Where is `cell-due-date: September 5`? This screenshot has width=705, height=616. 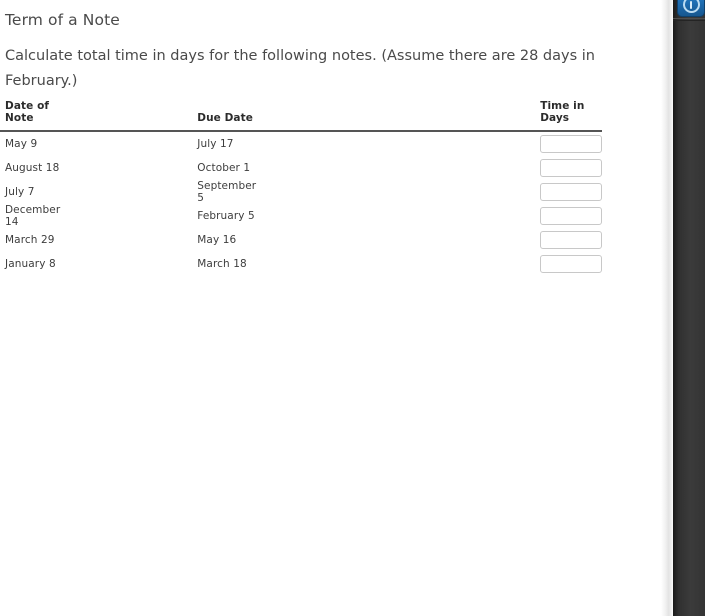
cell-due-date: September 5 is located at coordinates (227, 192).